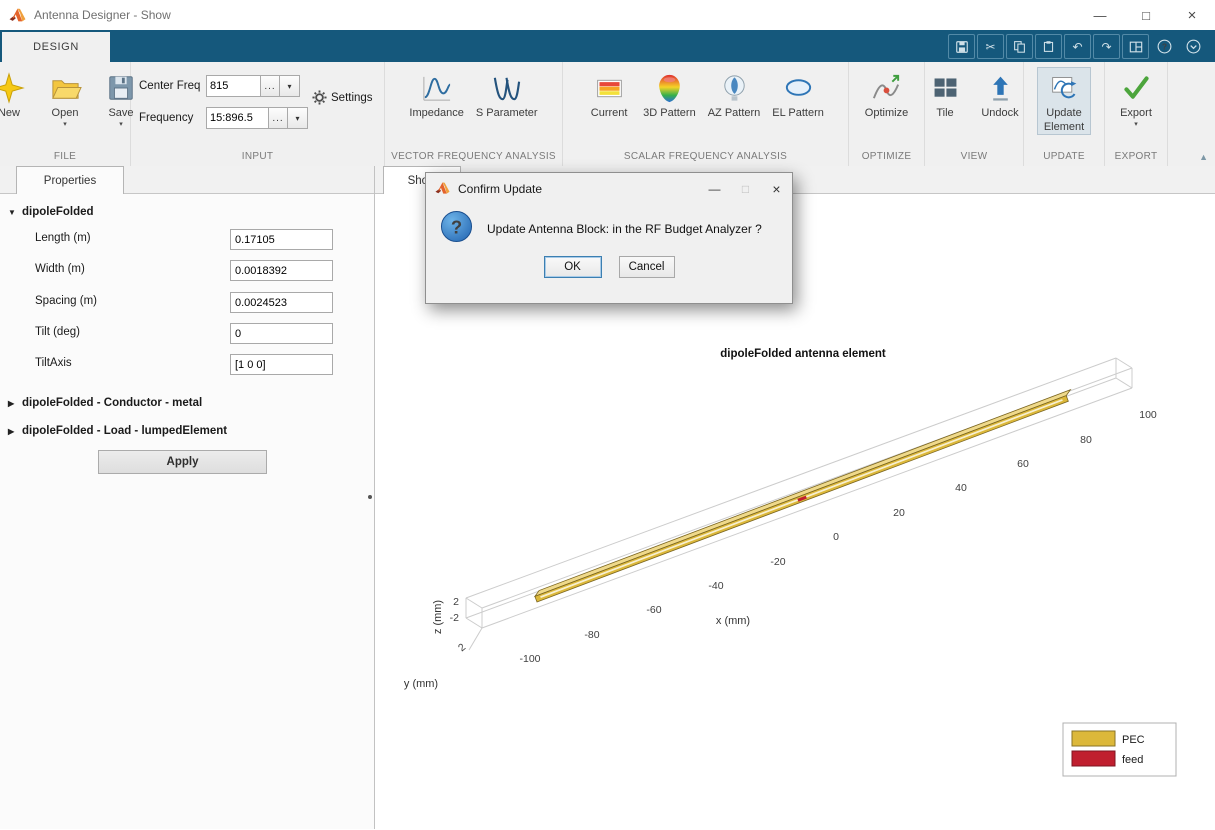 This screenshot has height=830, width=1215. Describe the element at coordinates (715, 586) in the screenshot. I see `x-tick-label: -40` at that location.